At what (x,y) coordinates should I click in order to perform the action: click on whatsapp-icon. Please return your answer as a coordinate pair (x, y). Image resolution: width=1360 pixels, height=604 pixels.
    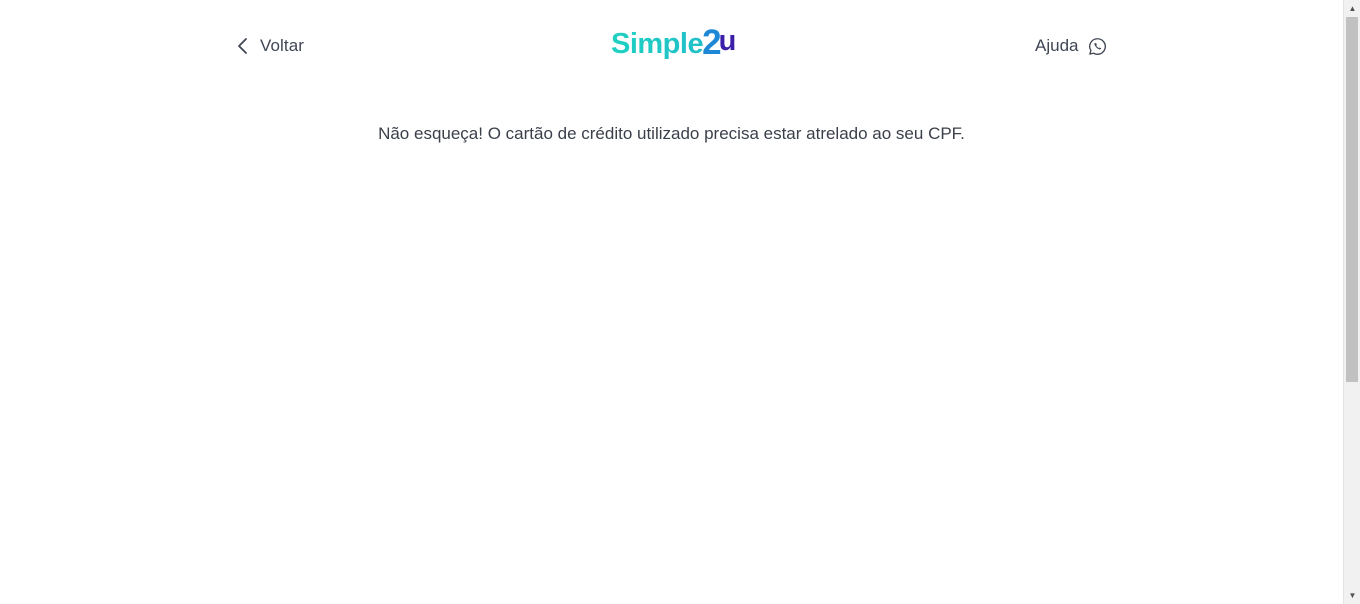
    Looking at the image, I should click on (1097, 46).